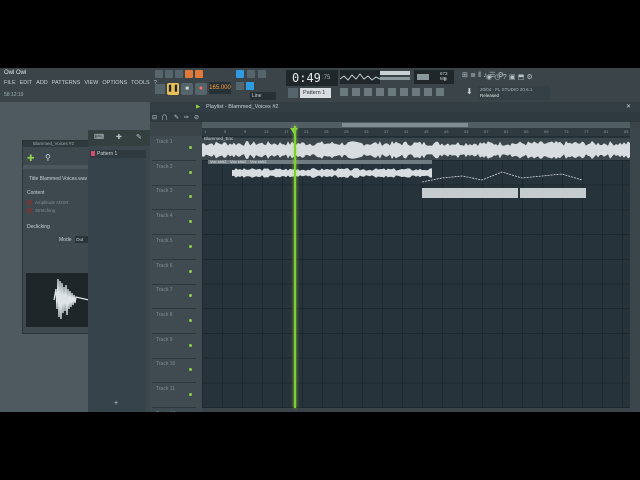  Describe the element at coordinates (416, 148) in the screenshot. I see `audio-clip: Blammed_Enc` at that location.